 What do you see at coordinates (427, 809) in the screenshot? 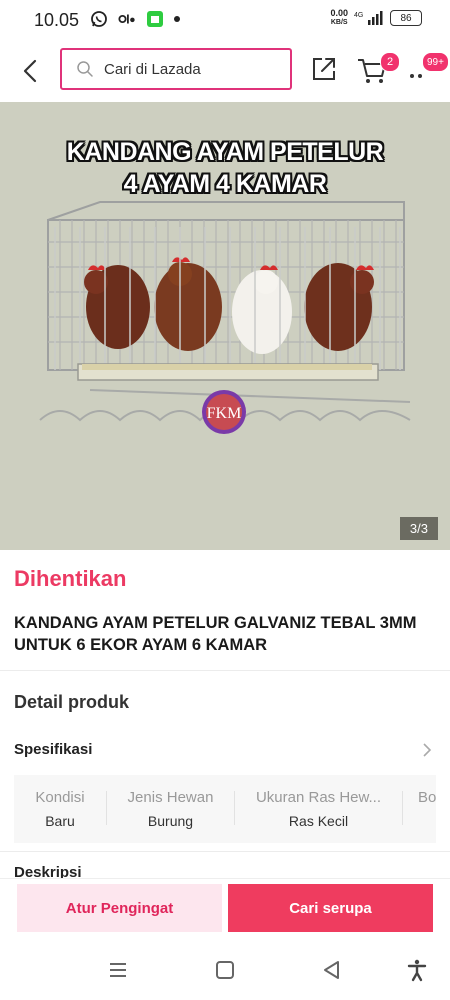
I see `spec-item: Bo` at bounding box center [427, 809].